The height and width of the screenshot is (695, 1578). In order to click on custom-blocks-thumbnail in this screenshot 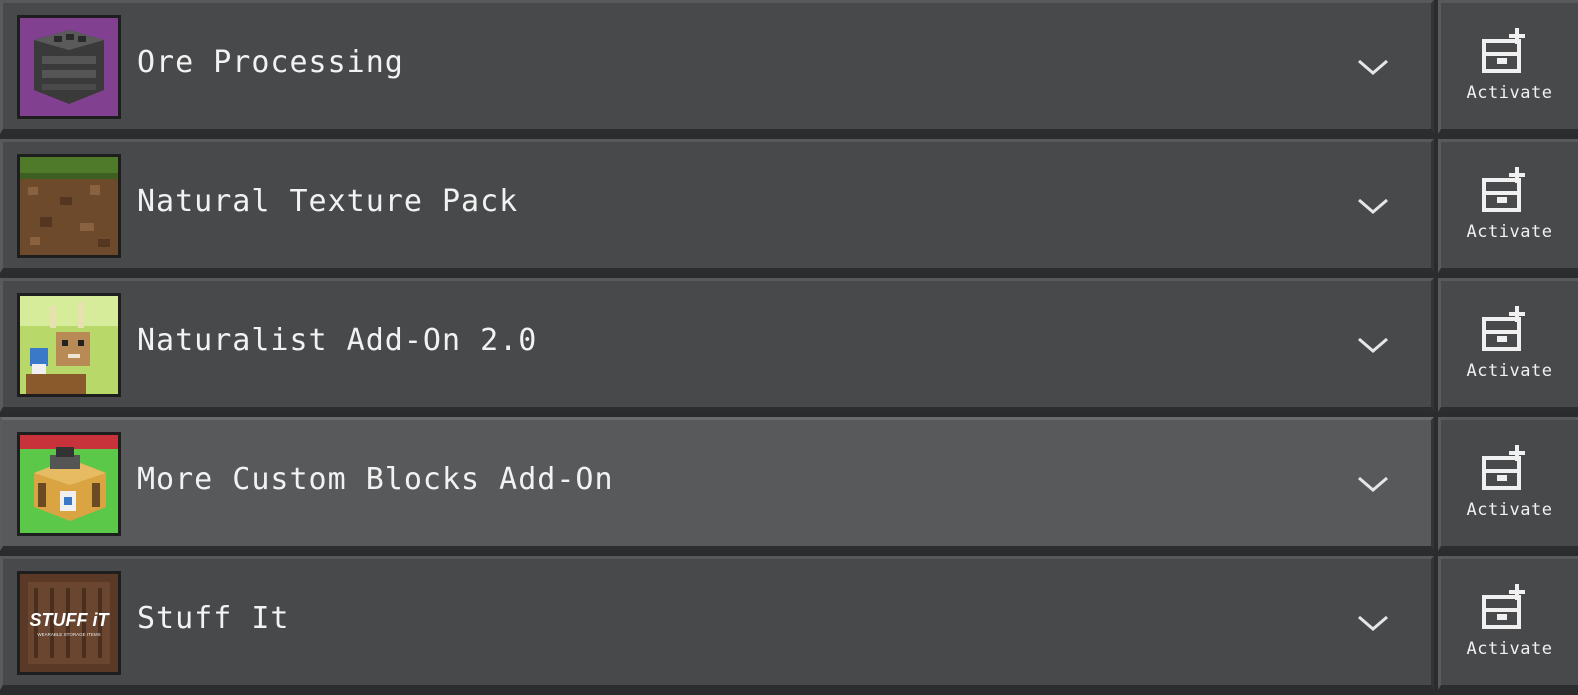, I will do `click(69, 484)`.